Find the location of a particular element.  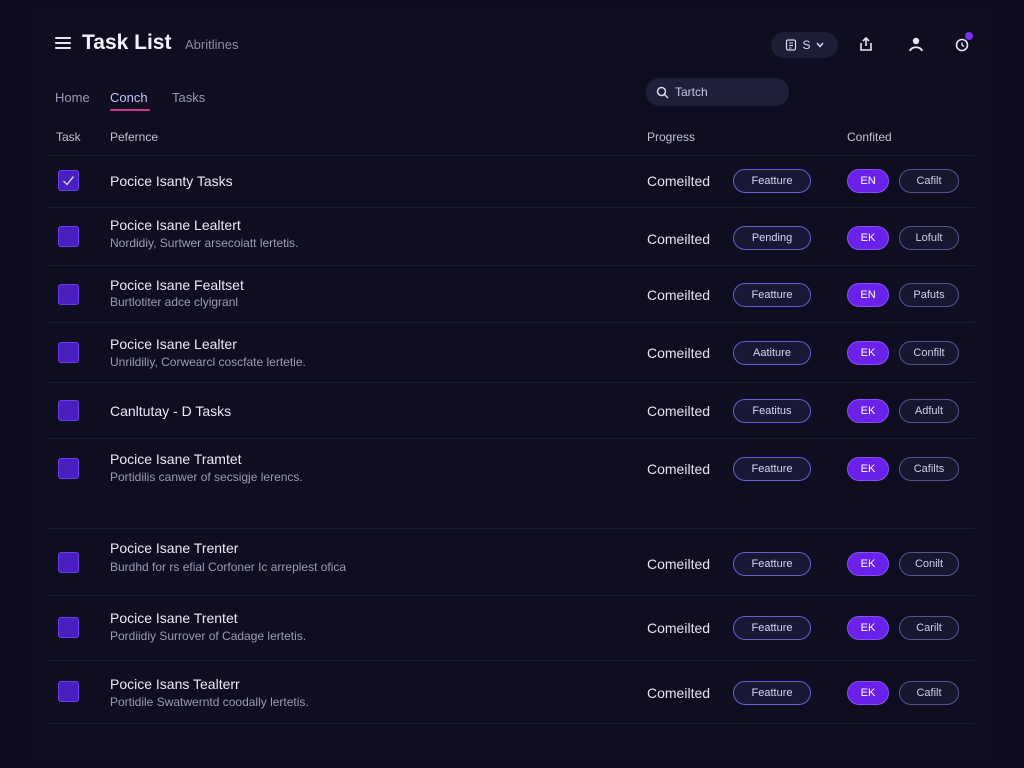

type-badge: Aatiture is located at coordinates (772, 353).